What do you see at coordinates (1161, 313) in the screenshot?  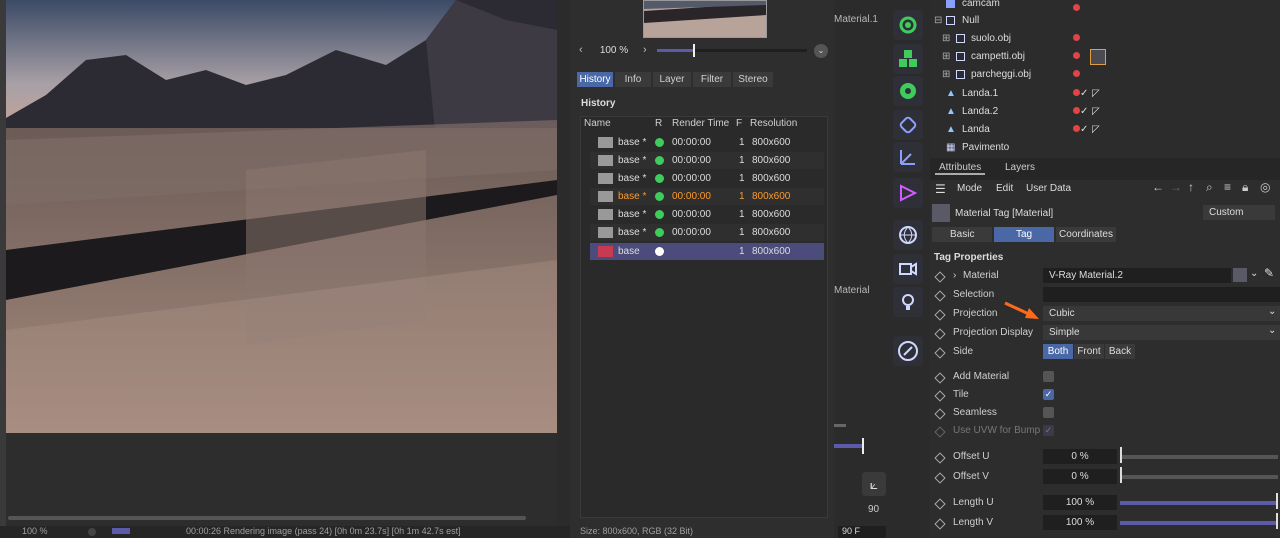 I see `projection-dropdown: Cubic` at bounding box center [1161, 313].